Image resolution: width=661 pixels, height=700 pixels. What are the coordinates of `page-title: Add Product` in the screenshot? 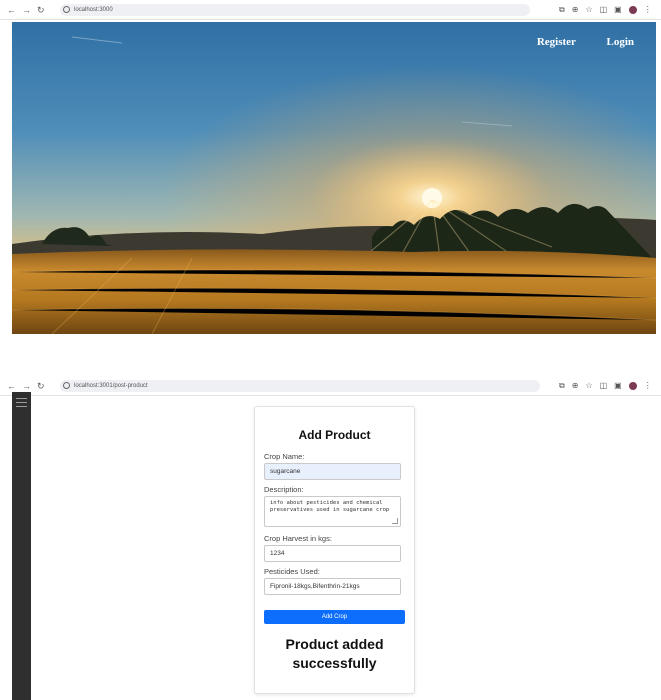 It's located at (334, 435).